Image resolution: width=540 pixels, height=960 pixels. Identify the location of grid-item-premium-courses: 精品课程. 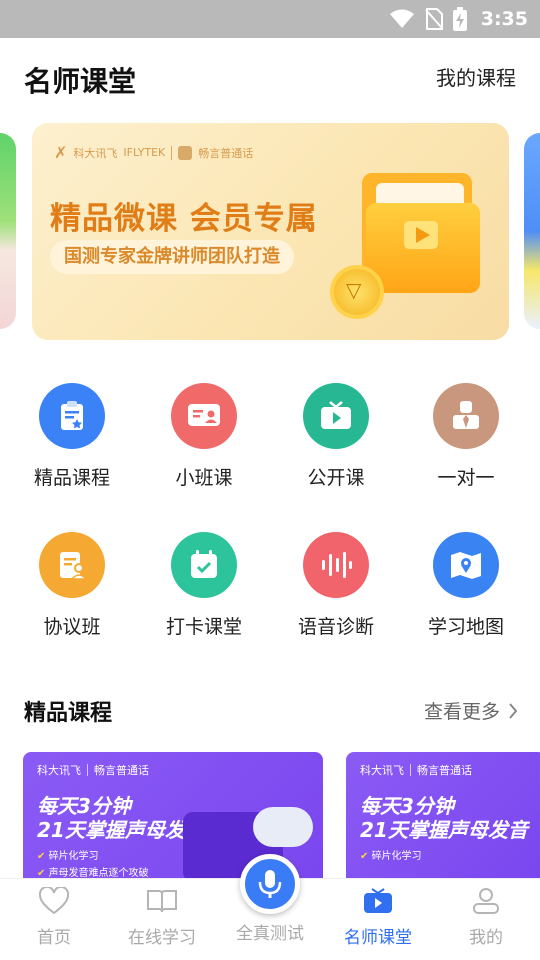
(72, 436).